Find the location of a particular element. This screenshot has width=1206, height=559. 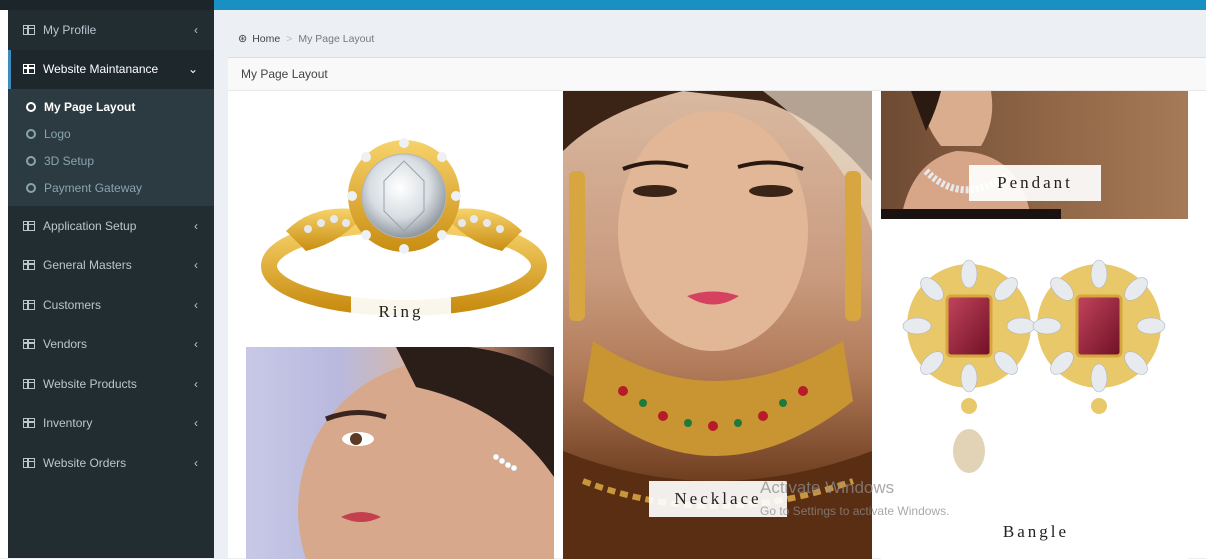

sidebar-item-label: Website Maintanance is located at coordinates (101, 69).